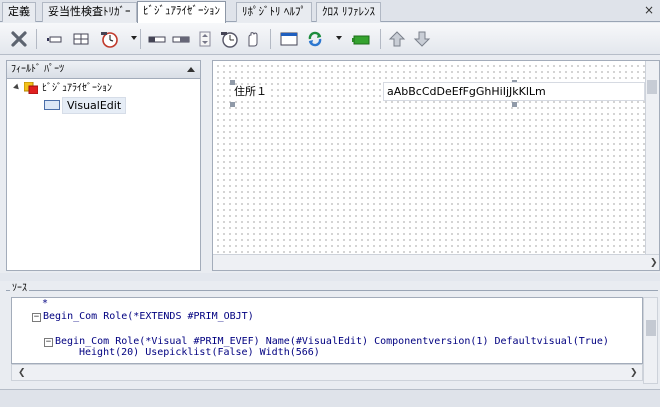 The width and height of the screenshot is (660, 407). Describe the element at coordinates (109, 39) in the screenshot. I see `timer-icon` at that location.